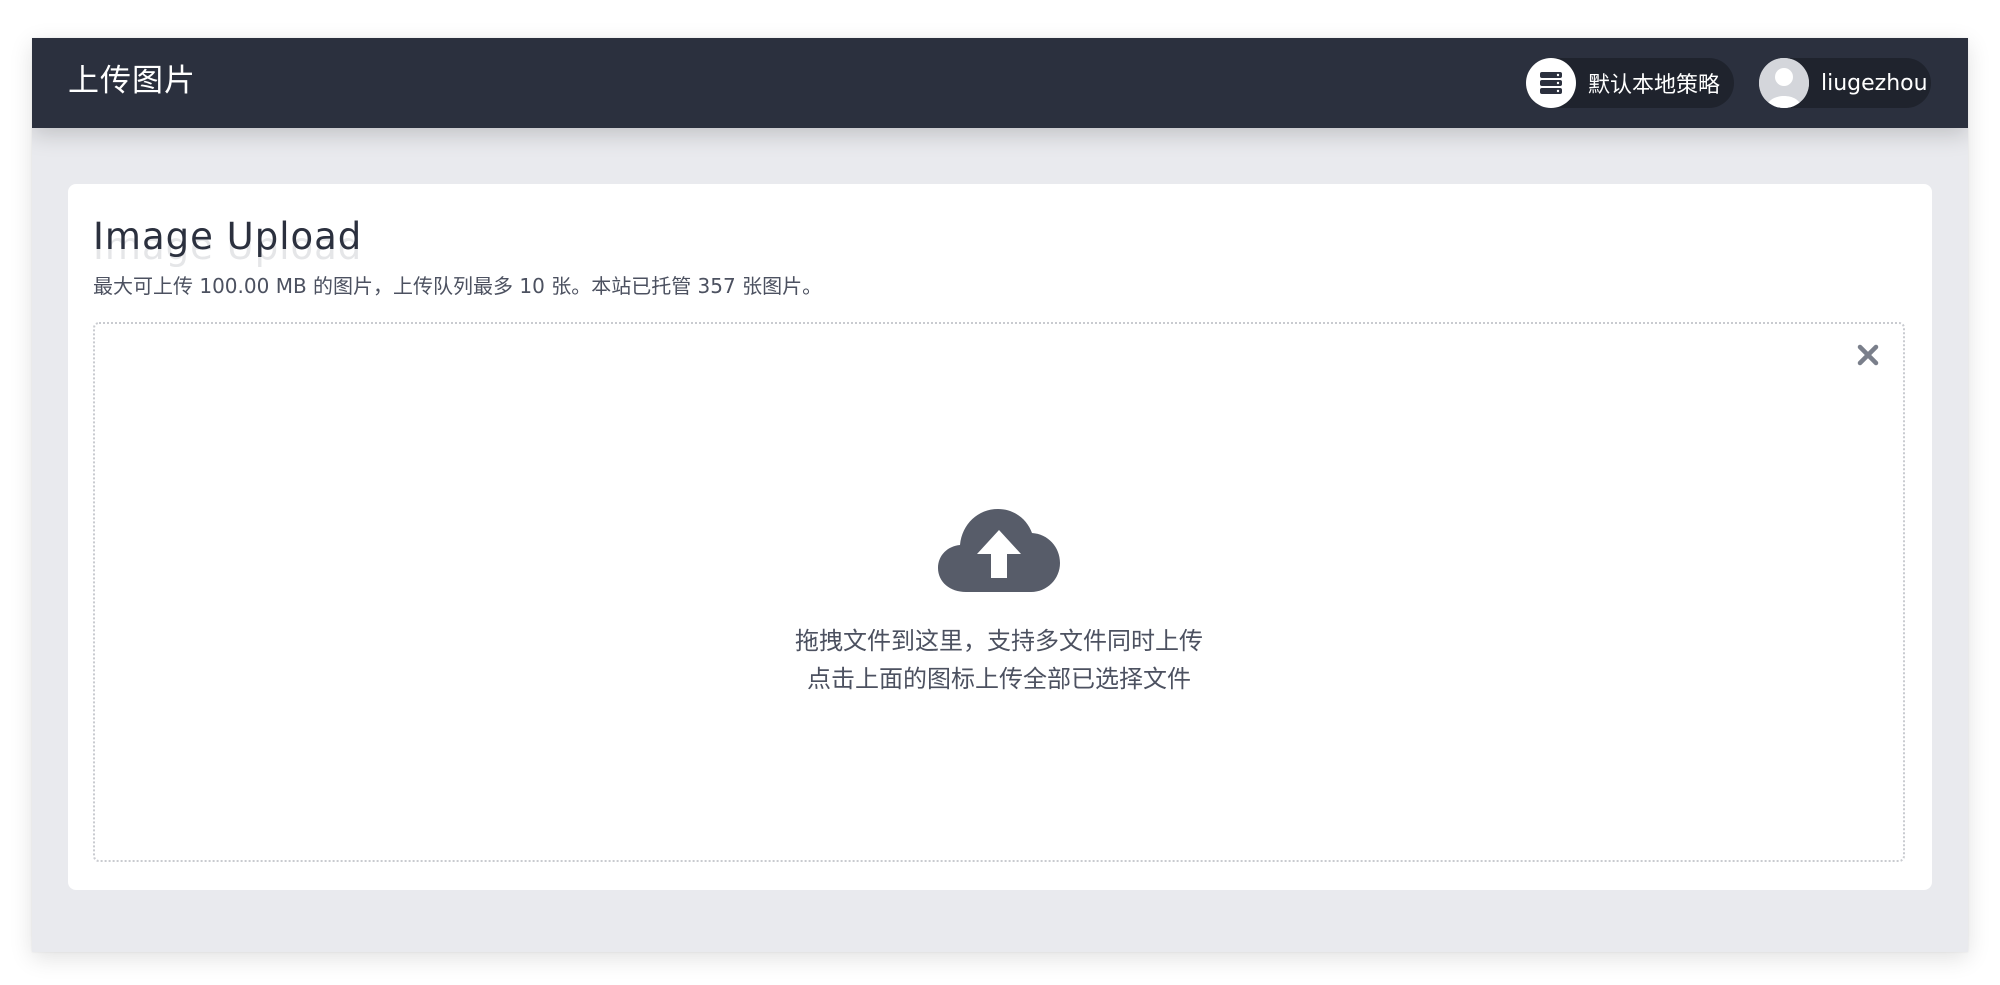 The height and width of the screenshot is (985, 2000). What do you see at coordinates (1874, 83) in the screenshot?
I see `username-label: liugezhou` at bounding box center [1874, 83].